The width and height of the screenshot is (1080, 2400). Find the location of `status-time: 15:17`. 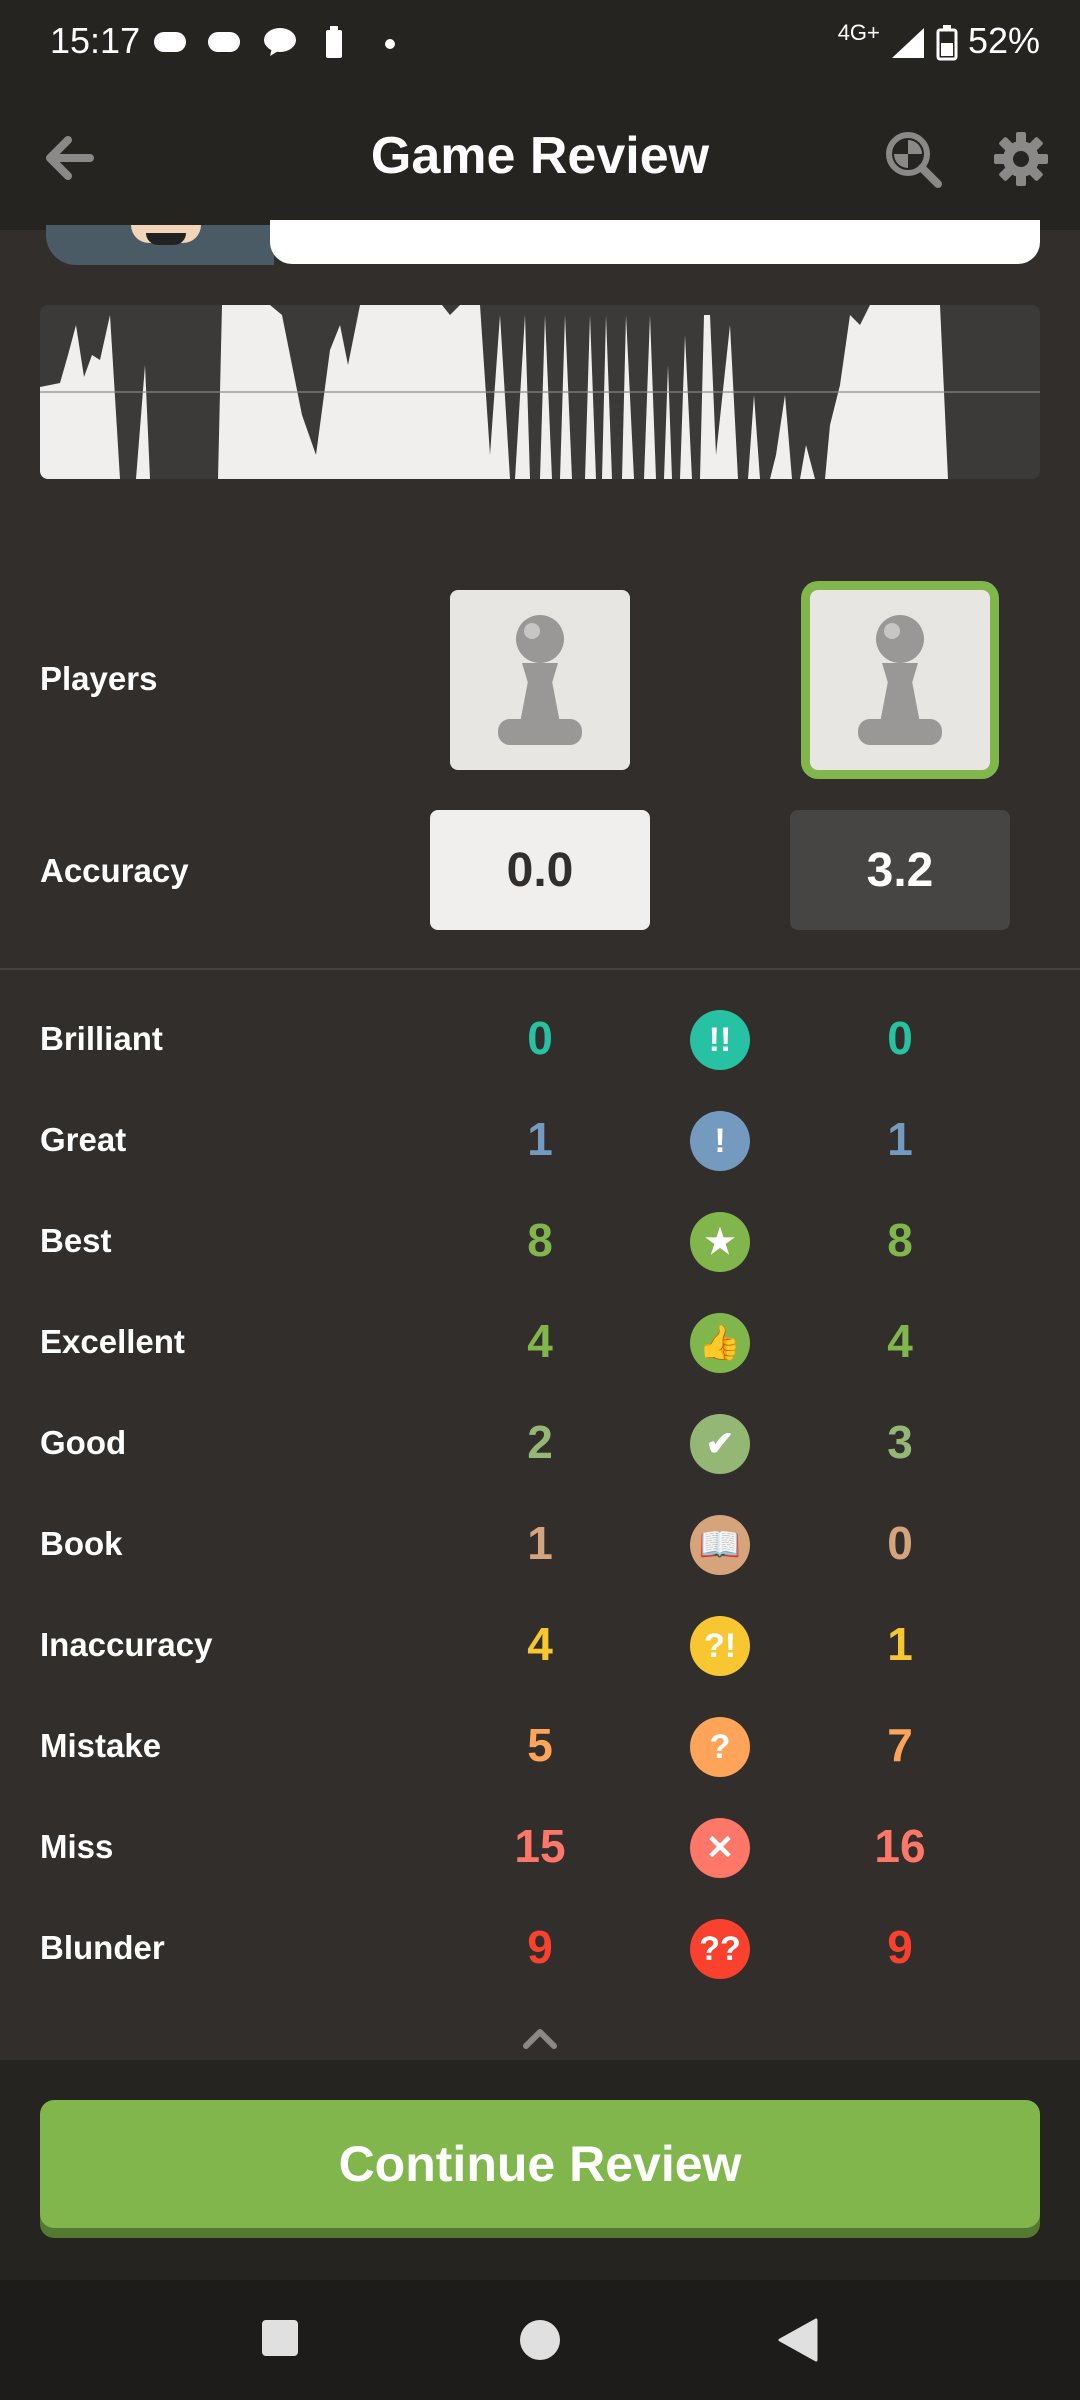

status-time: 15:17 is located at coordinates (95, 40).